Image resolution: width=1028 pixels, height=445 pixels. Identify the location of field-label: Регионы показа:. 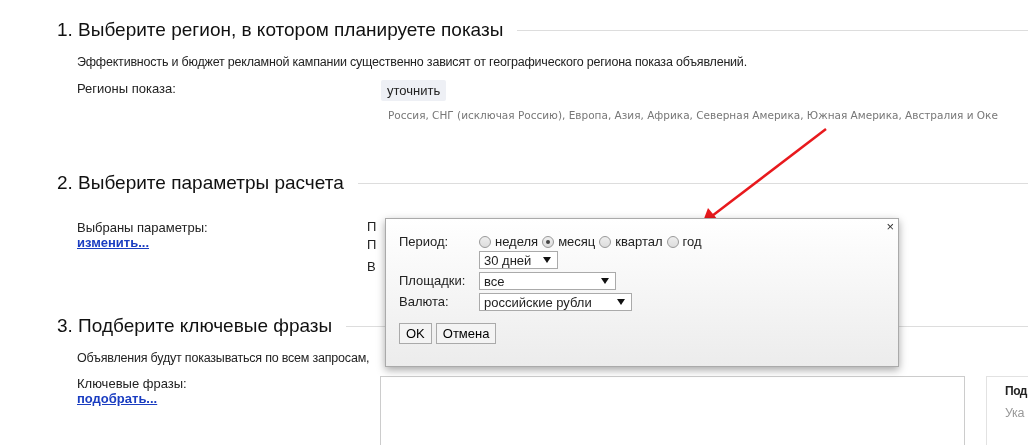
(126, 88).